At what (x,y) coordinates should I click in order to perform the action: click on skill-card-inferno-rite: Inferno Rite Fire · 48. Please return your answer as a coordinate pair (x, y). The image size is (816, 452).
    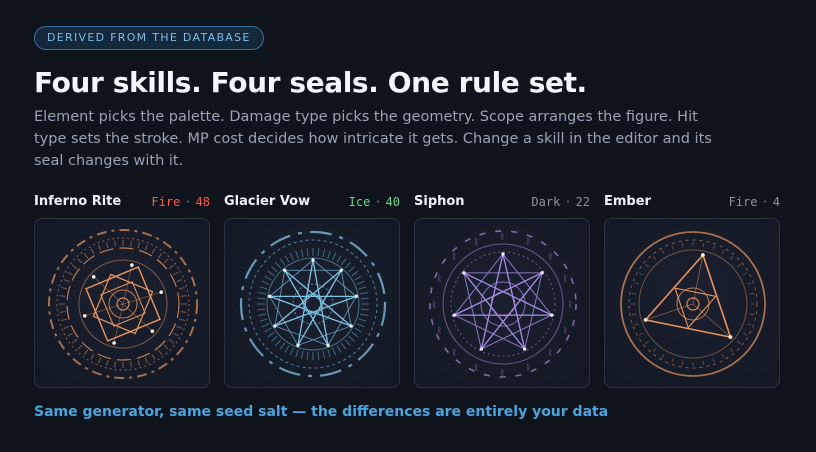
    Looking at the image, I should click on (122, 291).